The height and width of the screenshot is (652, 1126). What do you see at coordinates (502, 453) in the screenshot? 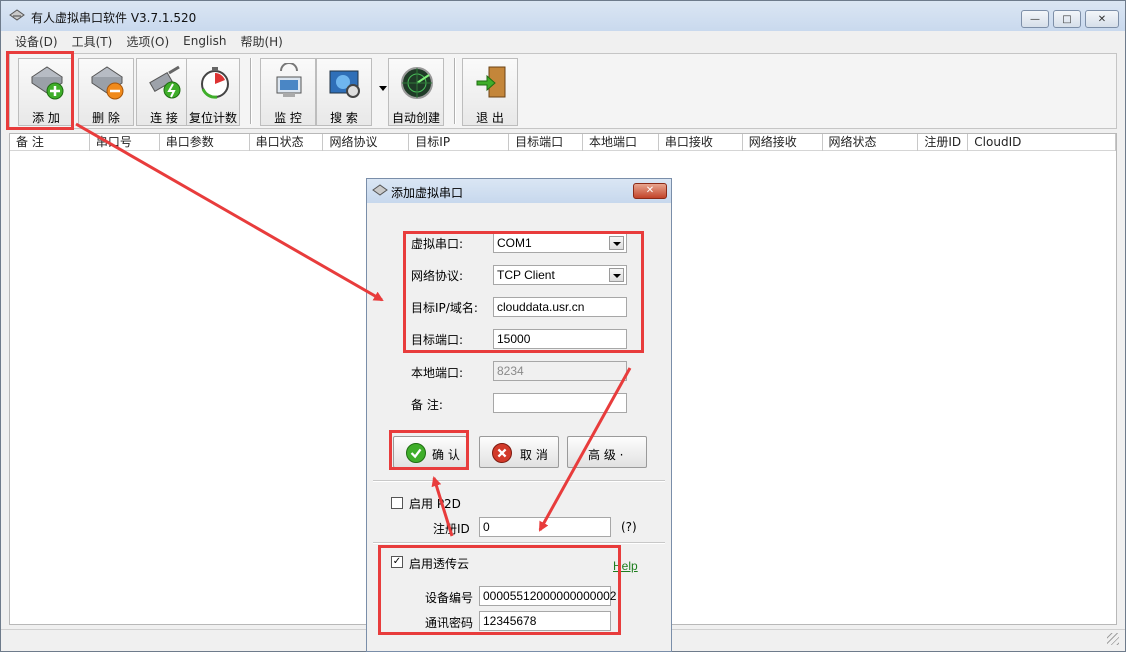
I see `cancel-x-icon` at bounding box center [502, 453].